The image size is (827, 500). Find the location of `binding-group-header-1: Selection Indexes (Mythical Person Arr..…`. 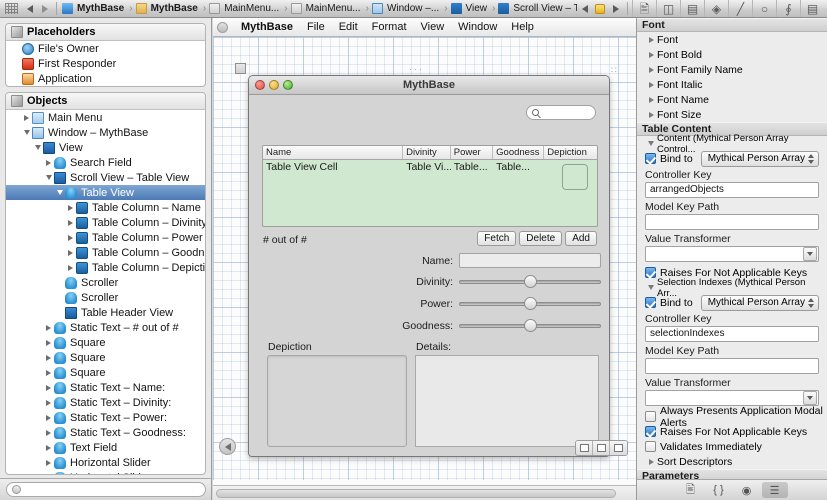

binding-group-header-1: Selection Indexes (Mythical Person Arr..… is located at coordinates (732, 288).